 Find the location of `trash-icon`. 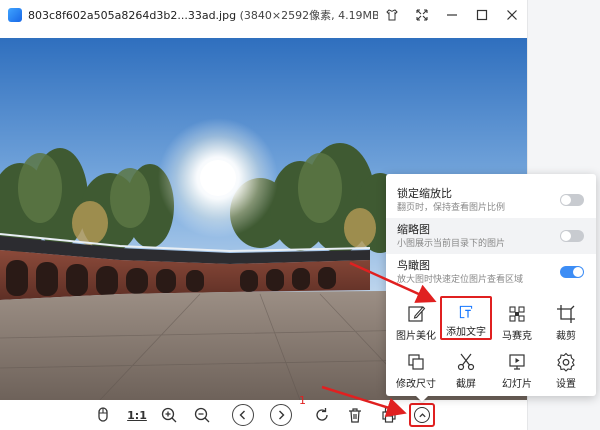

trash-icon is located at coordinates (355, 415).